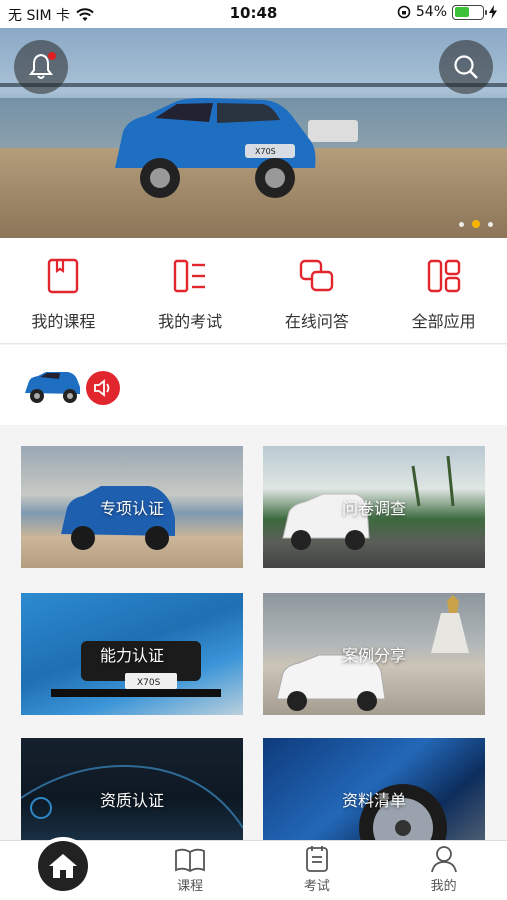 This screenshot has height=900, width=507. I want to click on tab-label: 课程, so click(190, 886).